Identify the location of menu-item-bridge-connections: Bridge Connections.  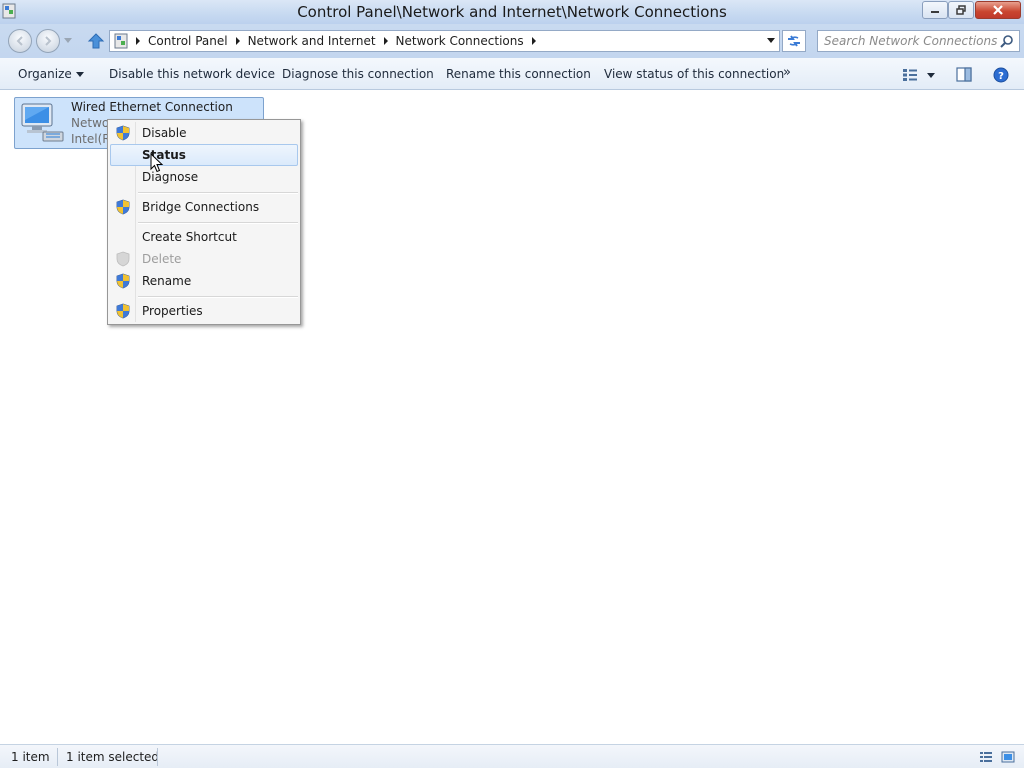
(204, 207).